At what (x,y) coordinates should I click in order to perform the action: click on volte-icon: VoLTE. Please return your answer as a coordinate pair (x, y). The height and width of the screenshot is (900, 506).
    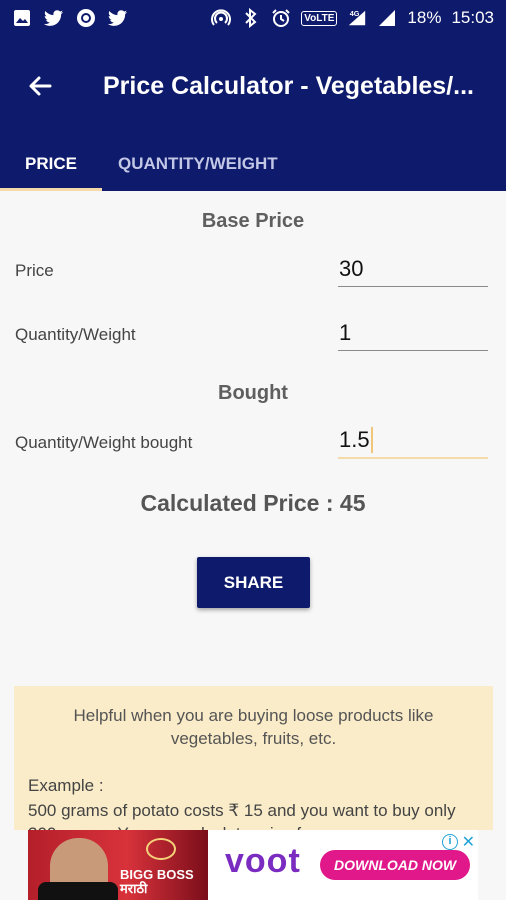
    Looking at the image, I should click on (319, 18).